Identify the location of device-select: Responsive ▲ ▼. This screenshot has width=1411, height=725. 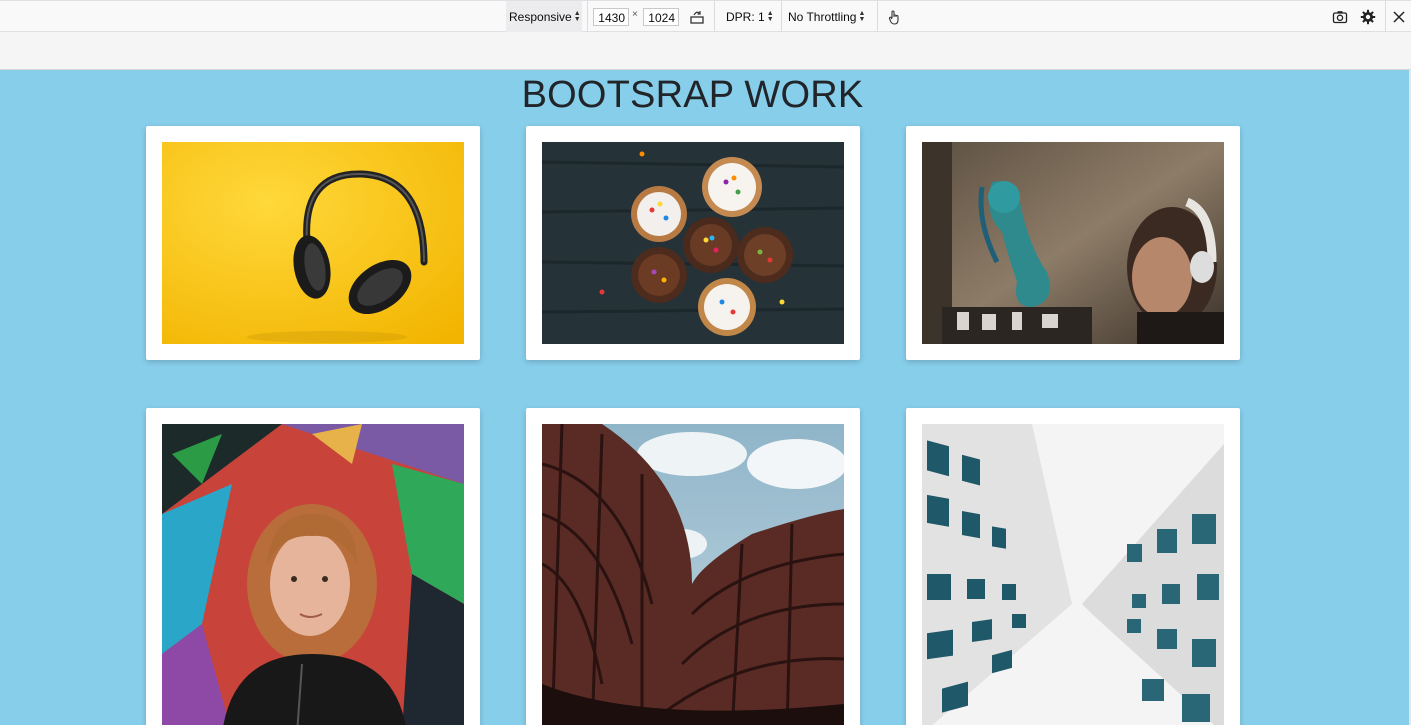
(544, 16).